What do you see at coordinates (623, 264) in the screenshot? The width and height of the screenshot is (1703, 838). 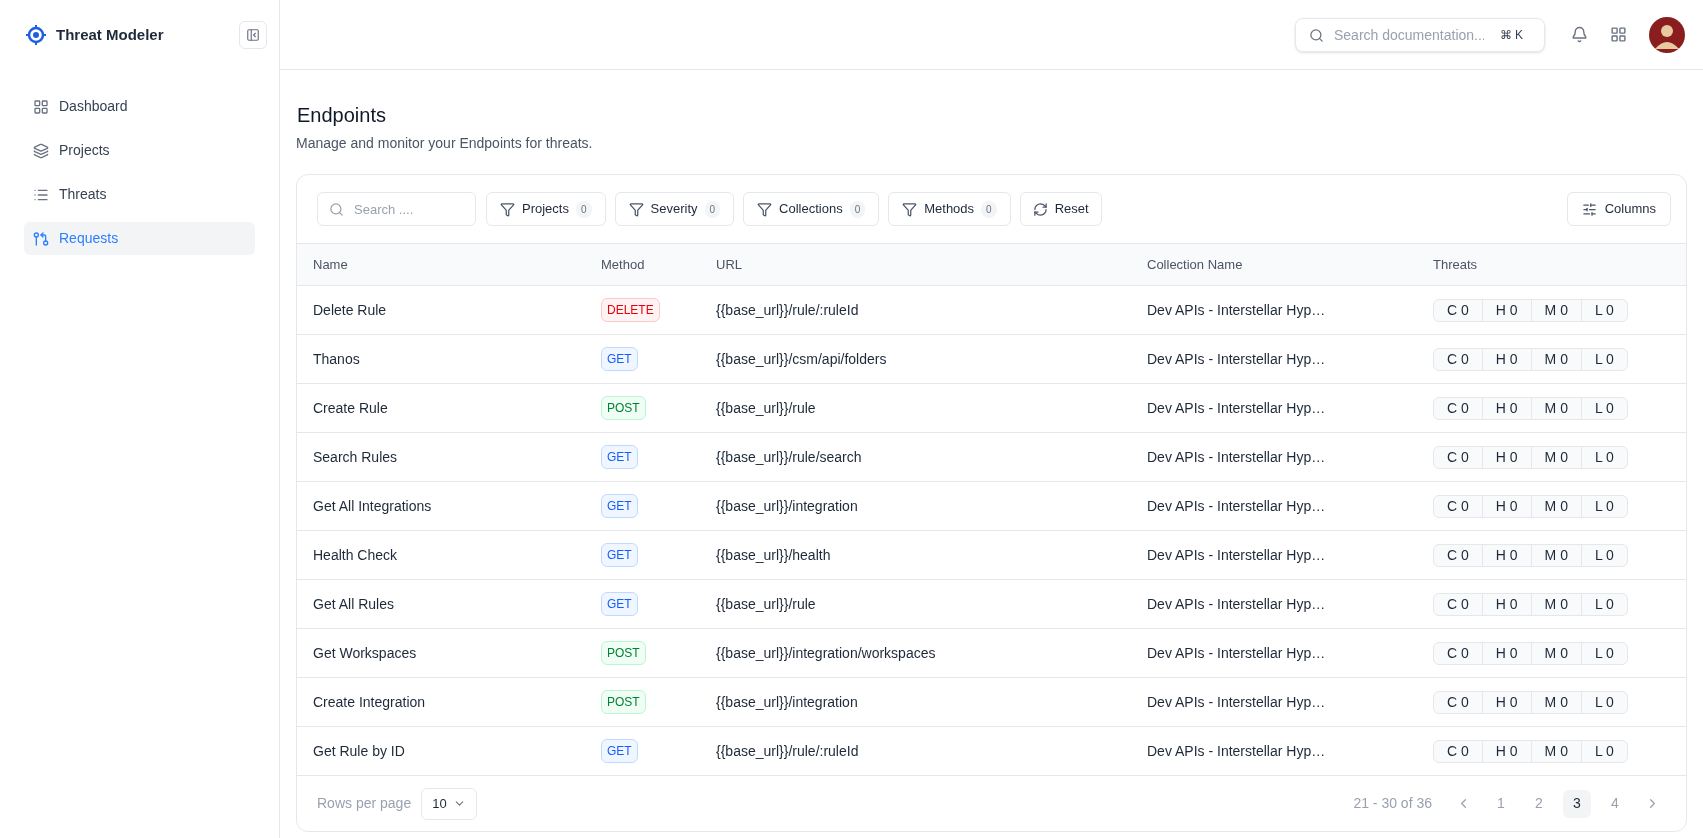 I see `column-header: Method` at bounding box center [623, 264].